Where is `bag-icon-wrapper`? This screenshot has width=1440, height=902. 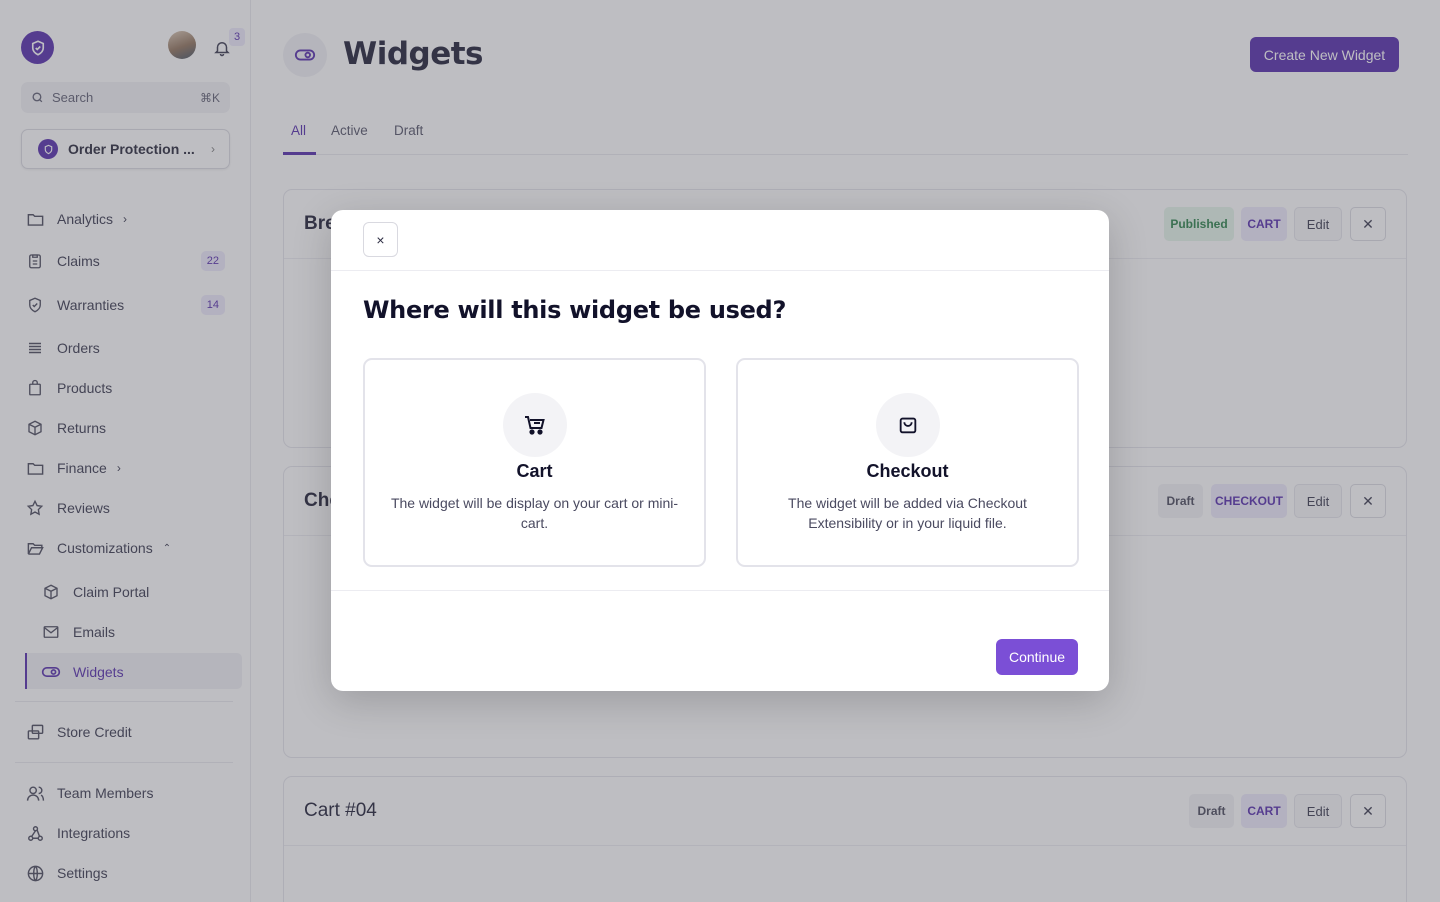
bag-icon-wrapper is located at coordinates (908, 425).